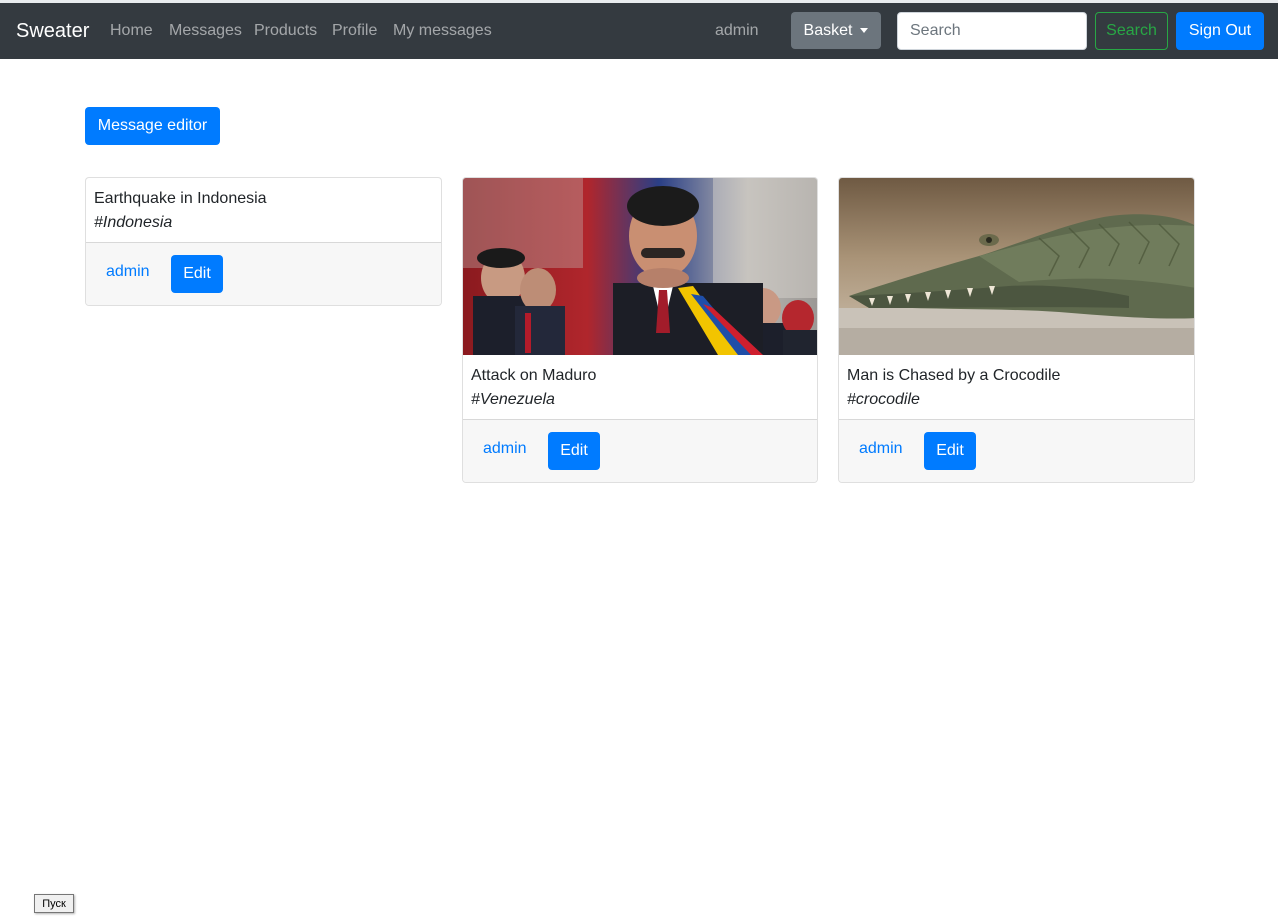 The image size is (1278, 921). What do you see at coordinates (954, 375) in the screenshot?
I see `message-title: Man is Chased by a Crocodile` at bounding box center [954, 375].